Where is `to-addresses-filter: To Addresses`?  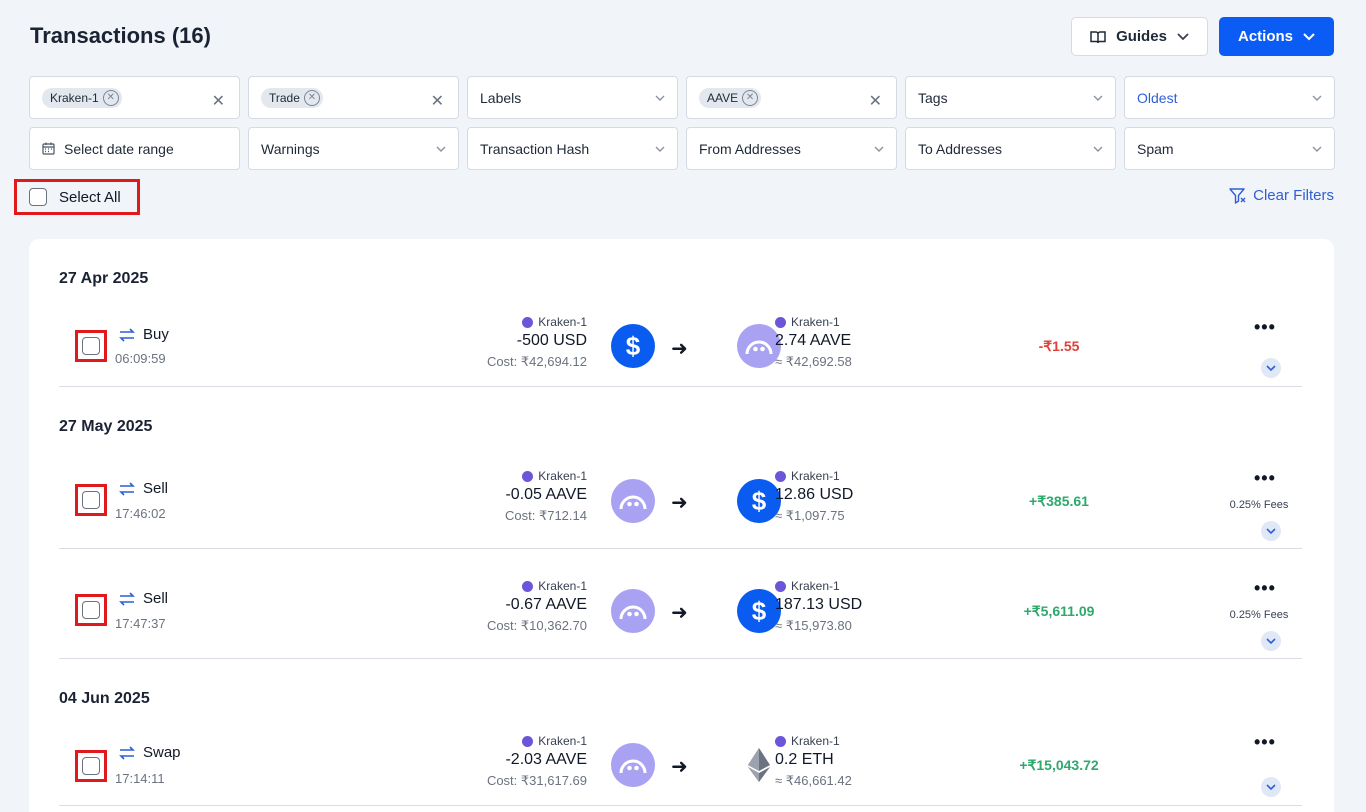
to-addresses-filter: To Addresses is located at coordinates (1010, 148).